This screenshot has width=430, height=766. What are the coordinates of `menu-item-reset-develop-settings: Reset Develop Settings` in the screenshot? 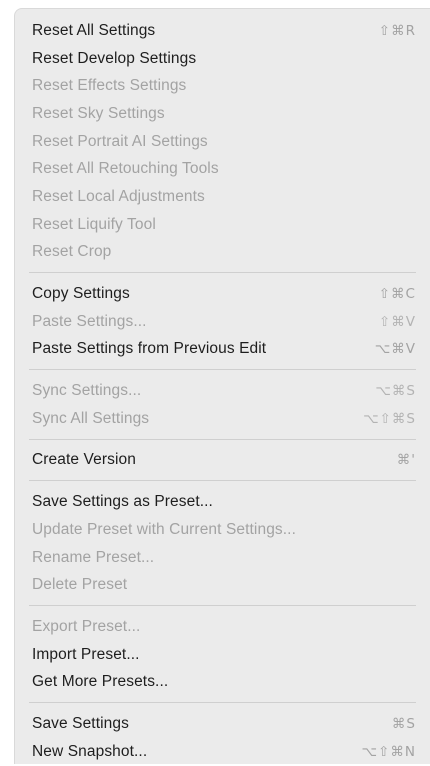 It's located at (222, 59).